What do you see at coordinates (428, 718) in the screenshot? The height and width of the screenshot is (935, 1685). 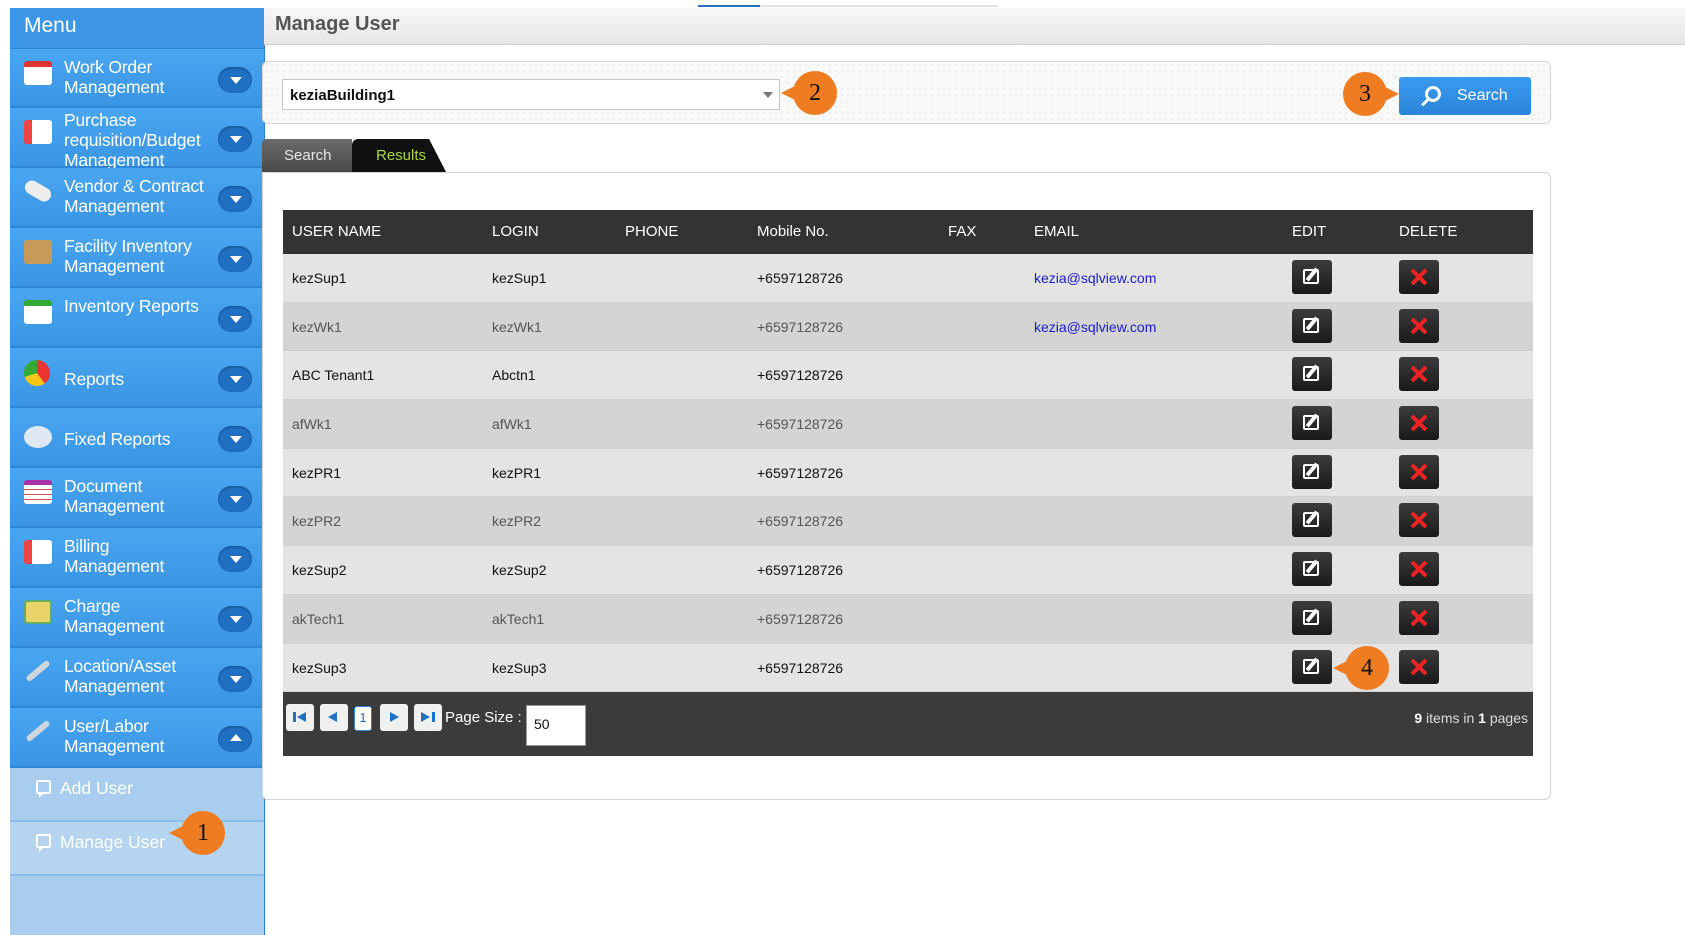 I see `last-page-button` at bounding box center [428, 718].